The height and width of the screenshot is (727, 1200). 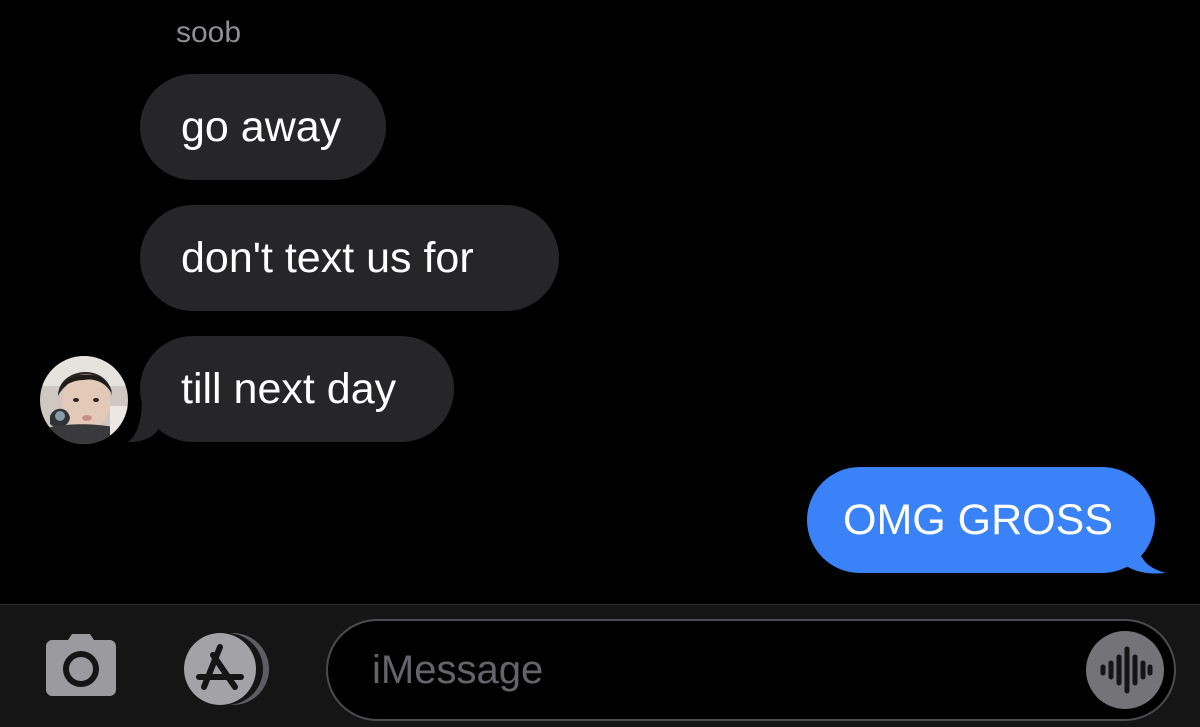 What do you see at coordinates (458, 670) in the screenshot?
I see `imessage-placeholder: iMessage` at bounding box center [458, 670].